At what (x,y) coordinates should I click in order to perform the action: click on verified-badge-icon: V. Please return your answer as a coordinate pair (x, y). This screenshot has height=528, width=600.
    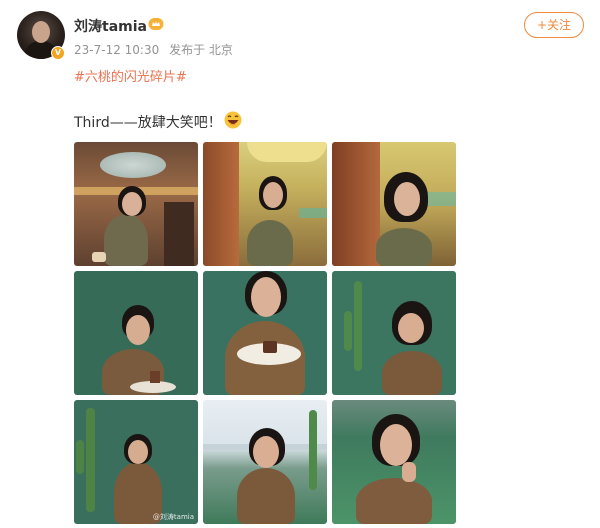
    Looking at the image, I should click on (58, 53).